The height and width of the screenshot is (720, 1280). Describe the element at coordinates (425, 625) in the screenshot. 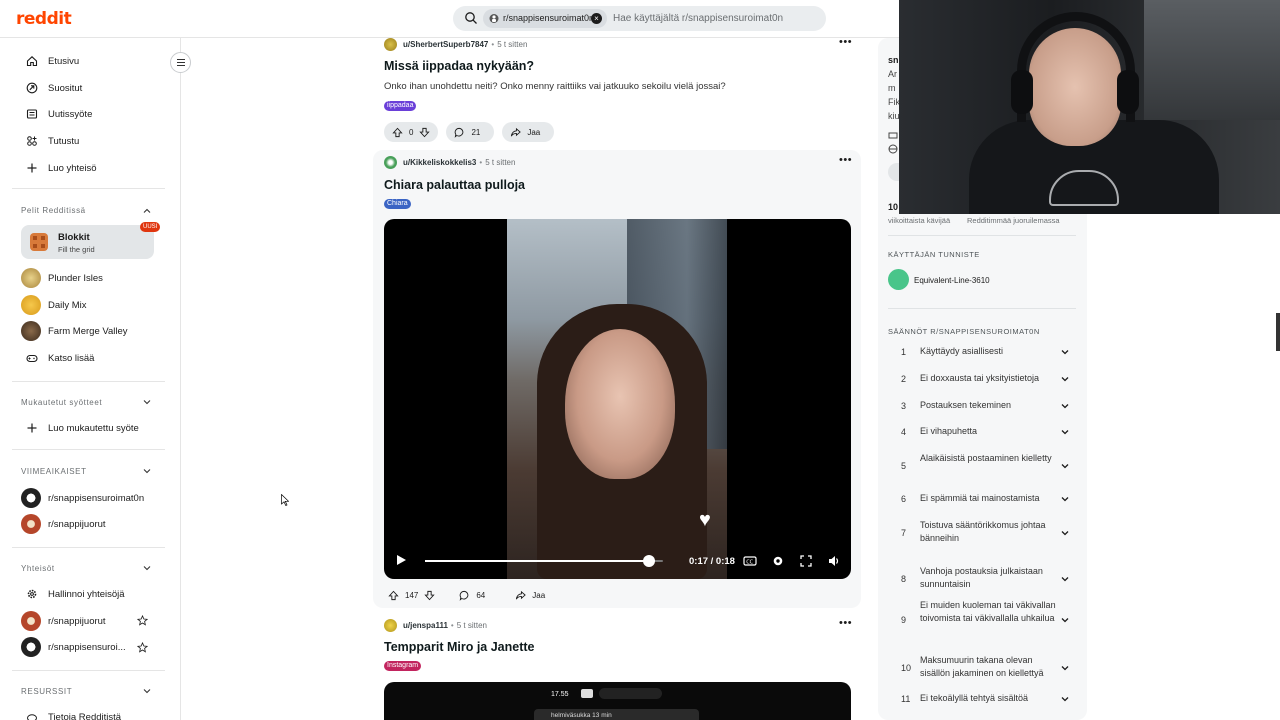

I see `post-author: u/jenspa111` at that location.